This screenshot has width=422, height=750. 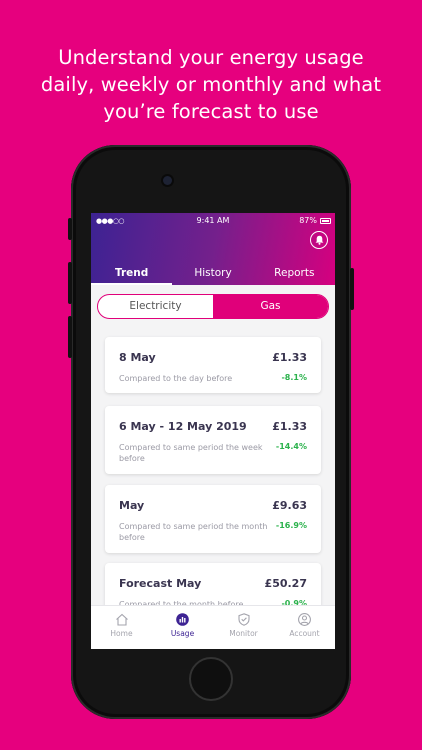 I want to click on fuel-toggle: Electricity Gas, so click(x=213, y=306).